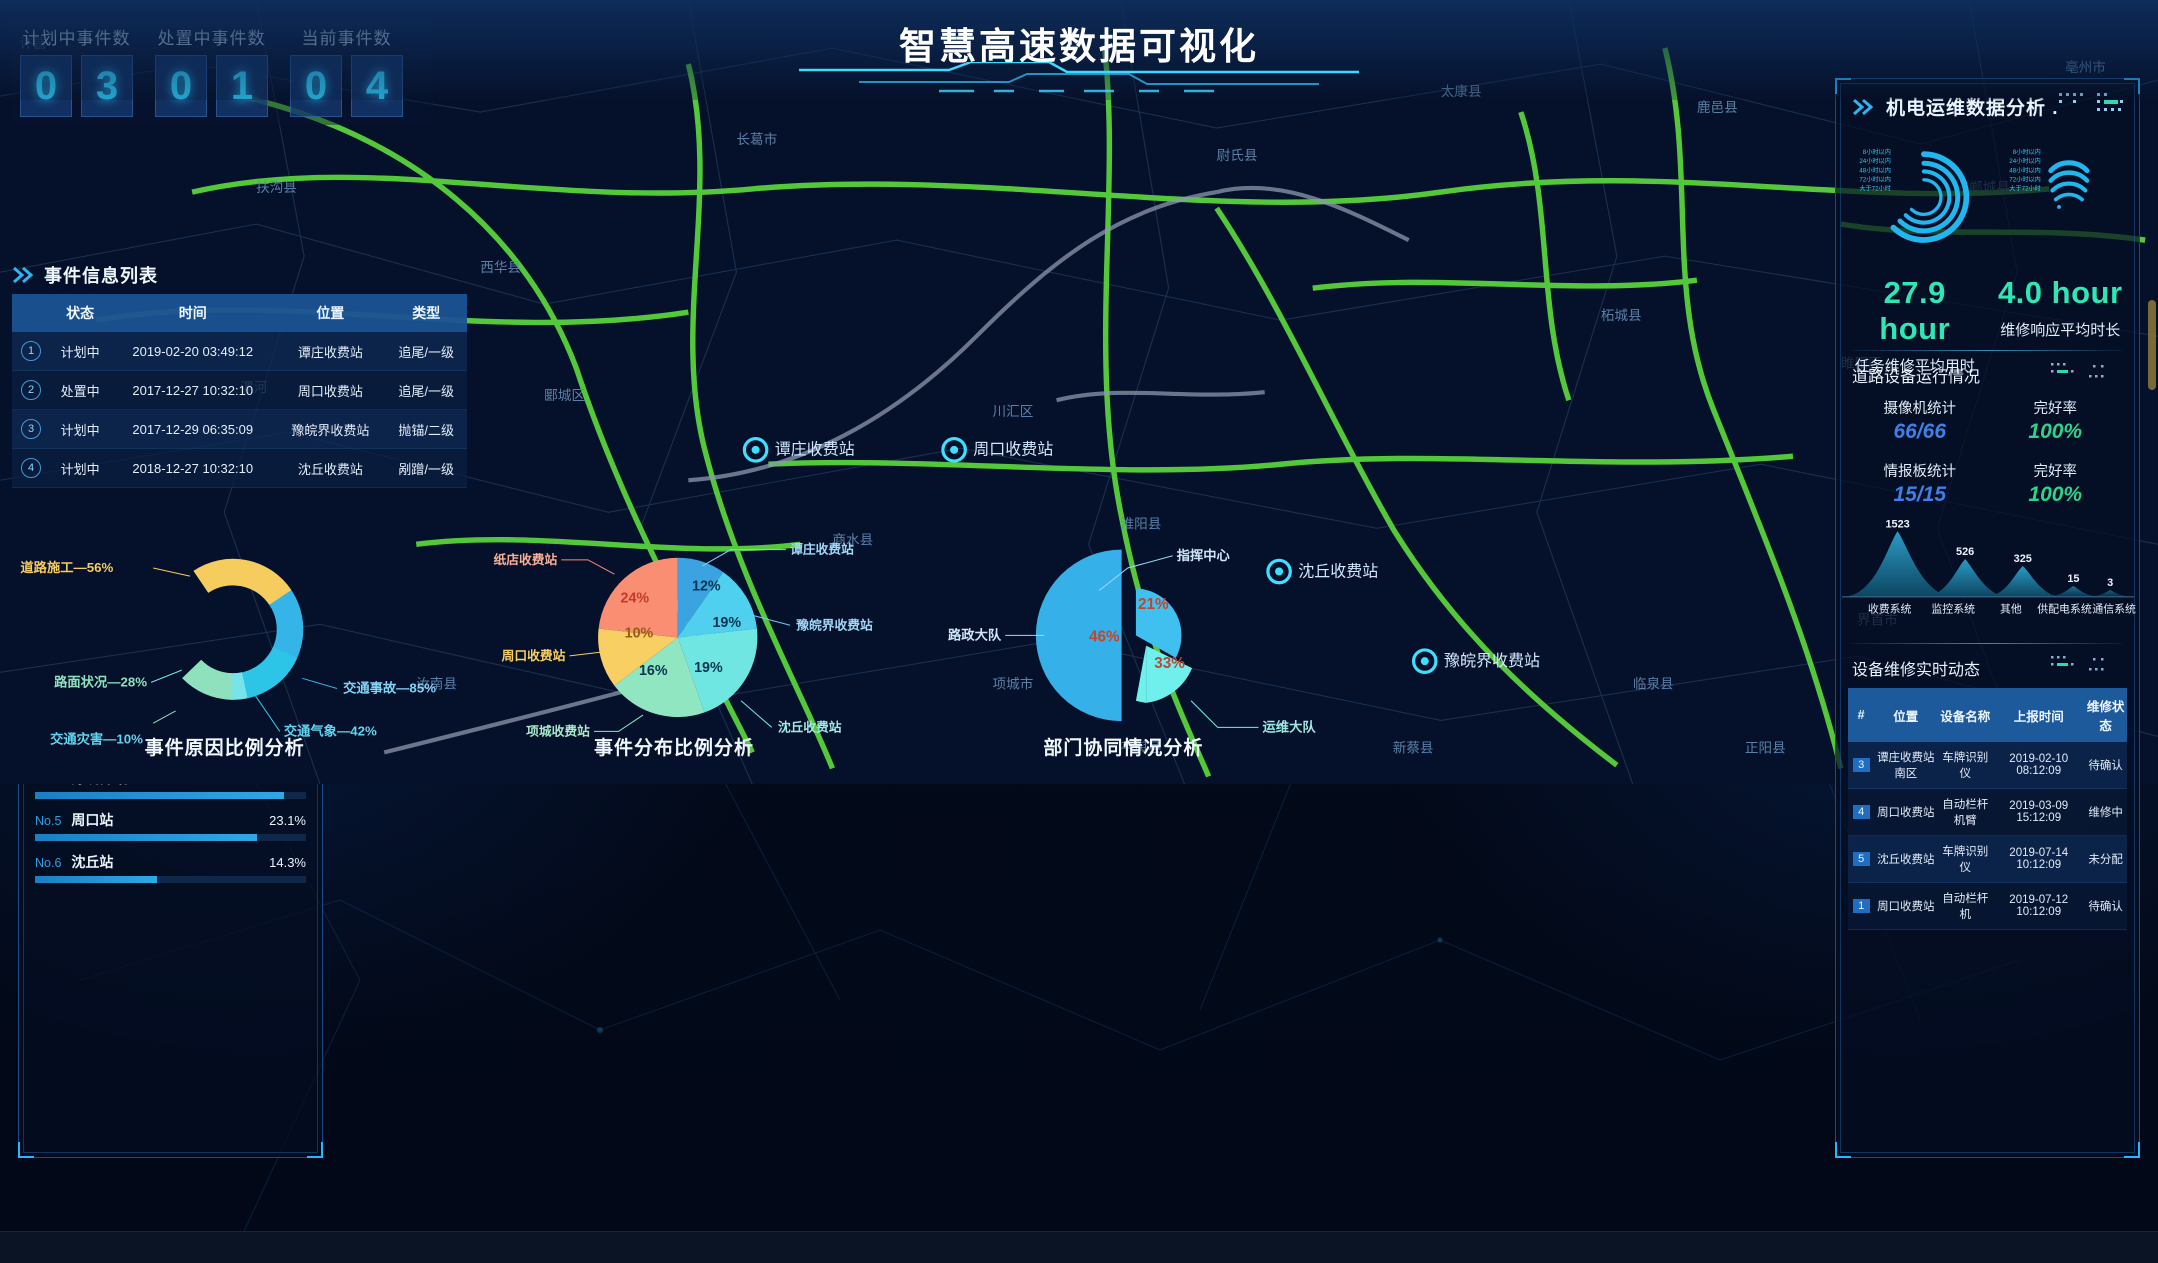 The image size is (2158, 1263). I want to click on svg-text: 尉氏县, so click(1237, 155).